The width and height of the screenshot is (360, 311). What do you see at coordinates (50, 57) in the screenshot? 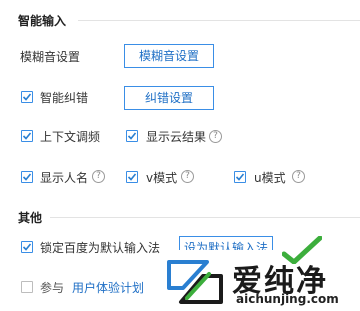
I see `fuzzy-label: 模糊音设置` at bounding box center [50, 57].